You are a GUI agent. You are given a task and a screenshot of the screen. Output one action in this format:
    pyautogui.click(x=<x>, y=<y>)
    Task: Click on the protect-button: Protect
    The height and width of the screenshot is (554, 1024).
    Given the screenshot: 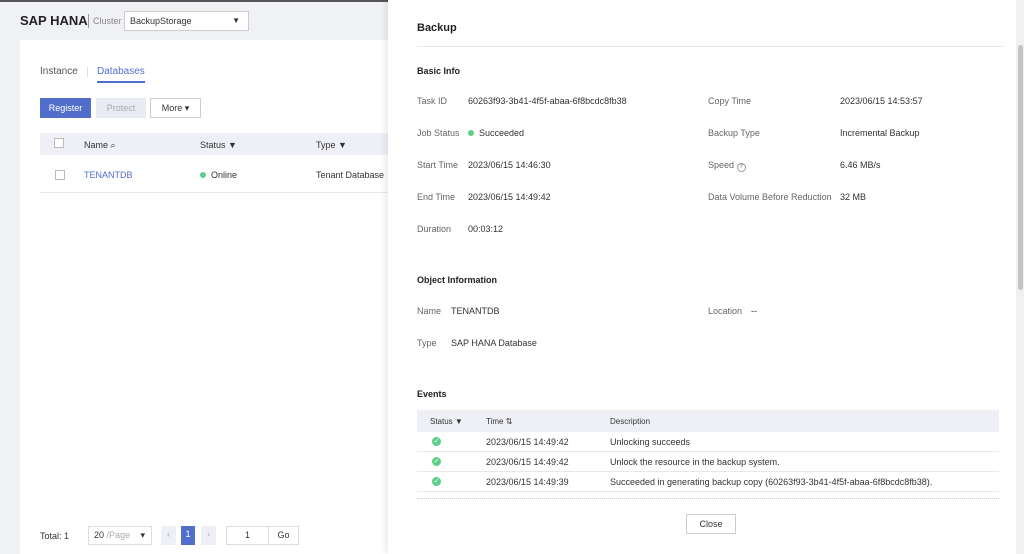 What is the action you would take?
    pyautogui.click(x=121, y=108)
    